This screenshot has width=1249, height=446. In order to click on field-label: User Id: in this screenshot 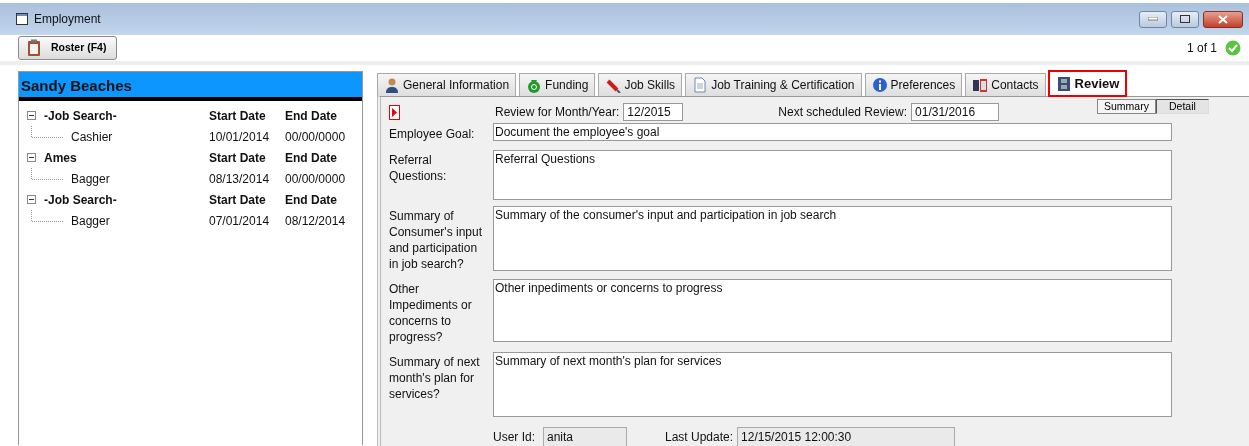, I will do `click(514, 437)`.